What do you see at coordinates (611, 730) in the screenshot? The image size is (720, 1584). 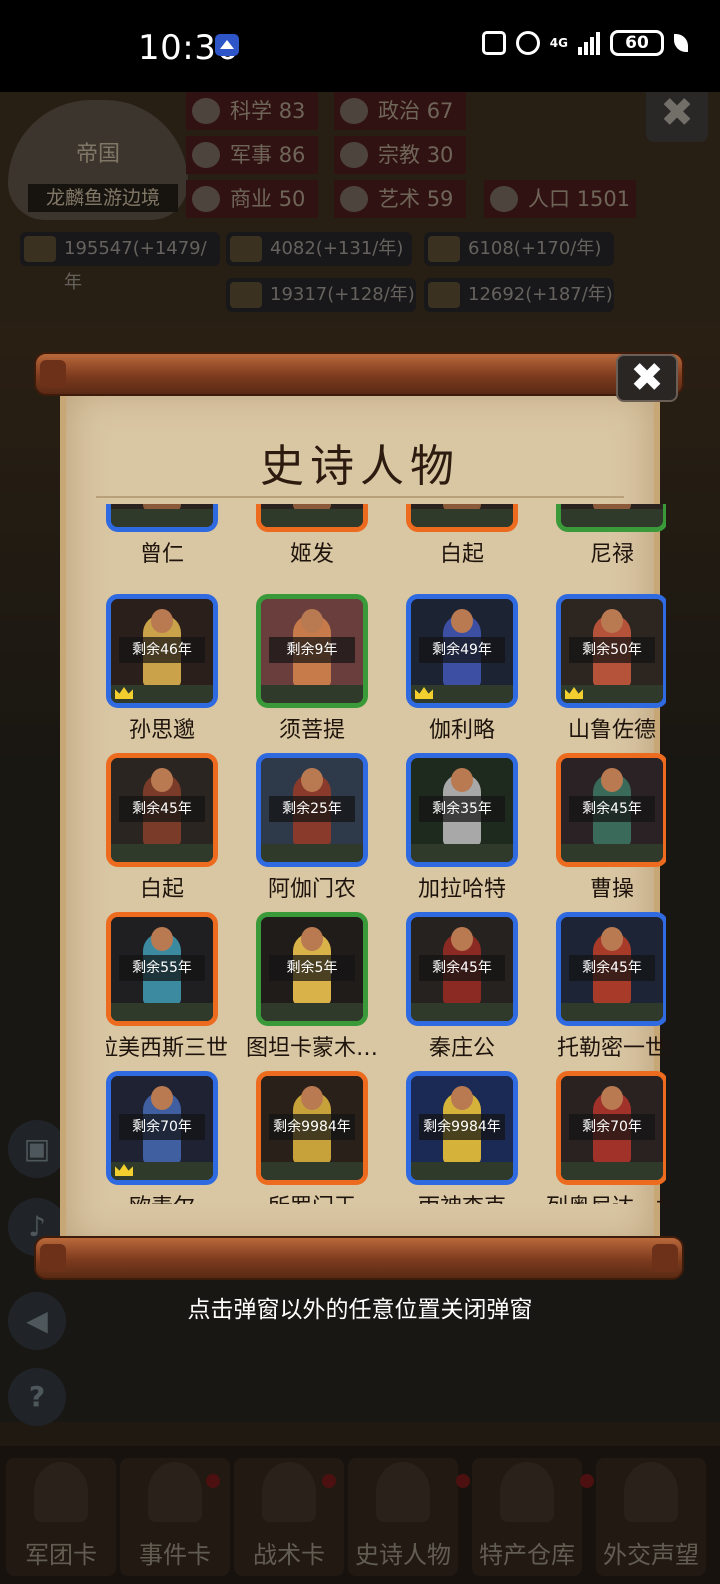 I see `character-name: 山鲁佐德` at bounding box center [611, 730].